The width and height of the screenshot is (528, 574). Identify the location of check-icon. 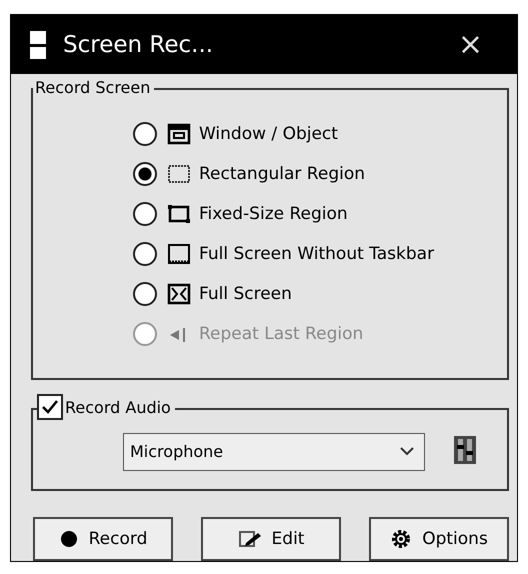
(50, 407).